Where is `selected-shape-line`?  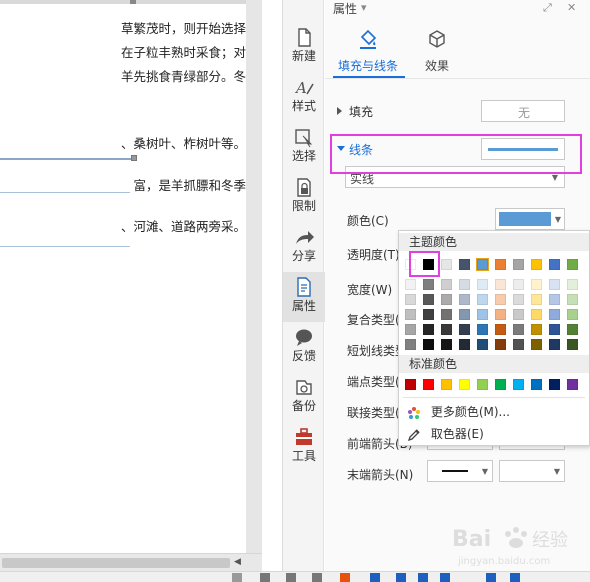
selected-shape-line is located at coordinates (67, 159).